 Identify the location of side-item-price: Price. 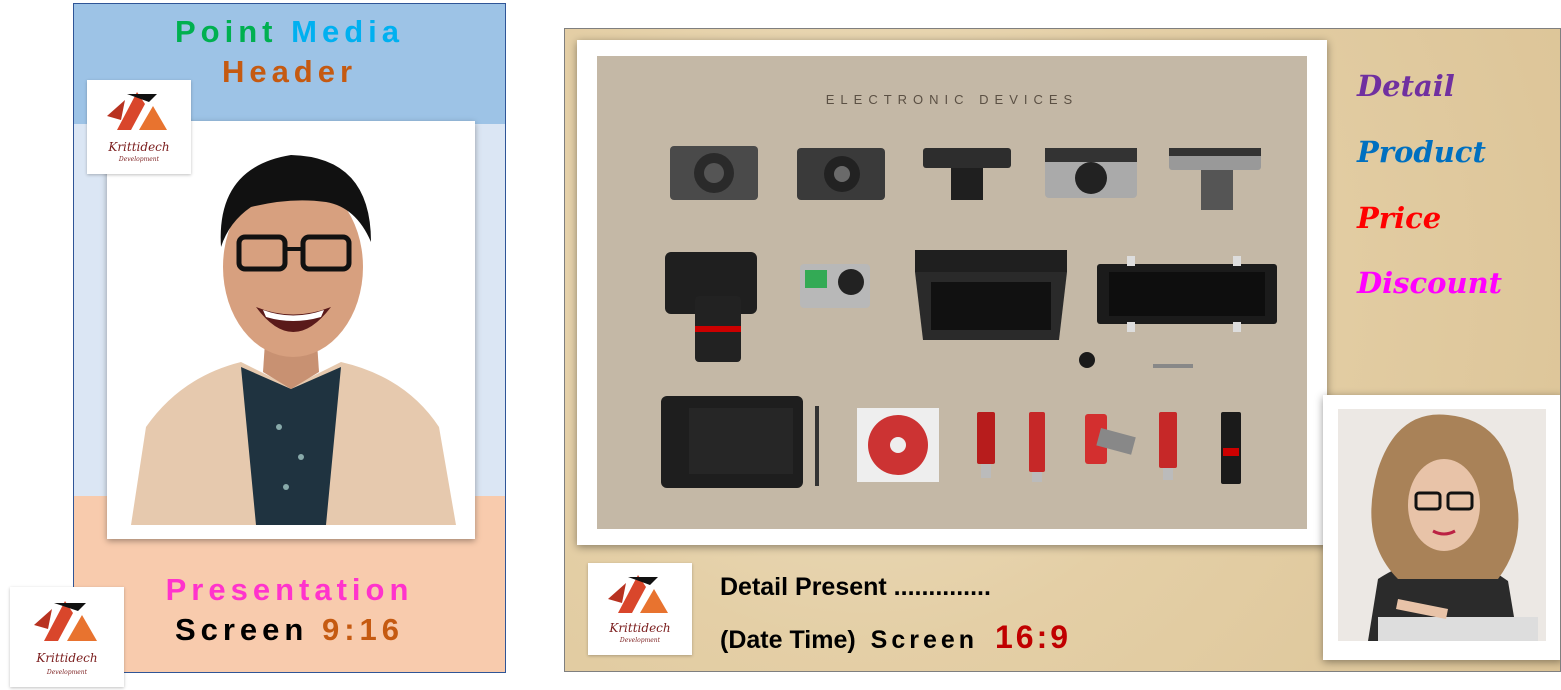
(1399, 218).